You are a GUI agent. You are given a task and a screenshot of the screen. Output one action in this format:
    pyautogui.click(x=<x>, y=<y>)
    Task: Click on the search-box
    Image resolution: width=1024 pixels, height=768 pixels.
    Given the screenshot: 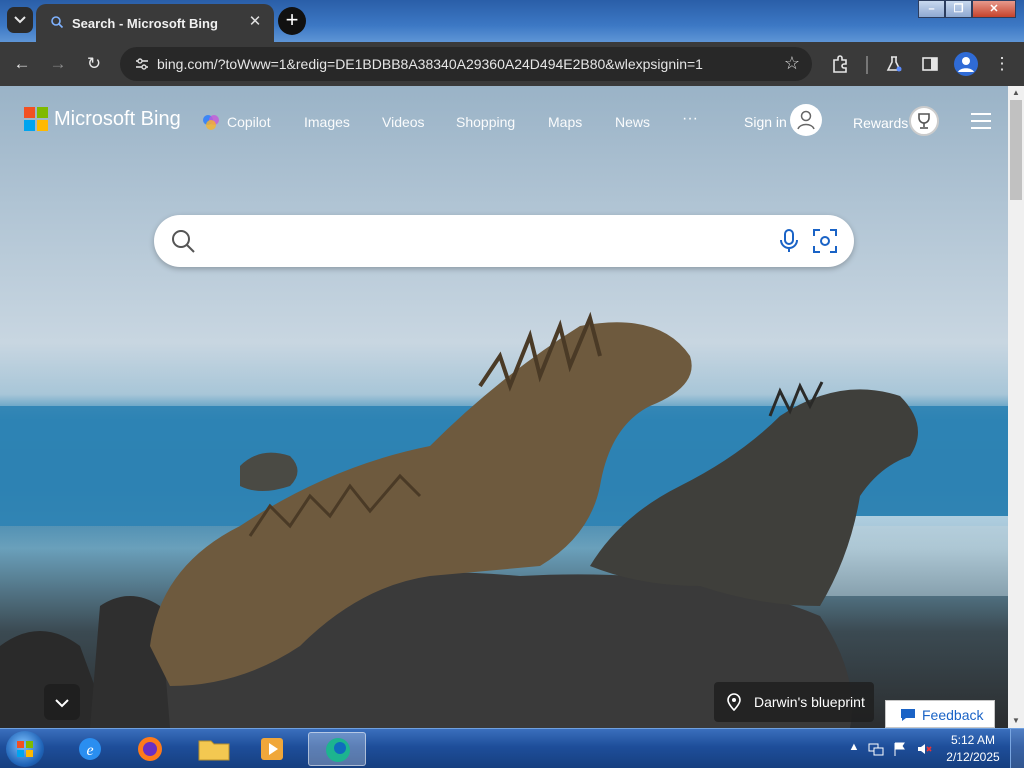 What is the action you would take?
    pyautogui.click(x=504, y=241)
    